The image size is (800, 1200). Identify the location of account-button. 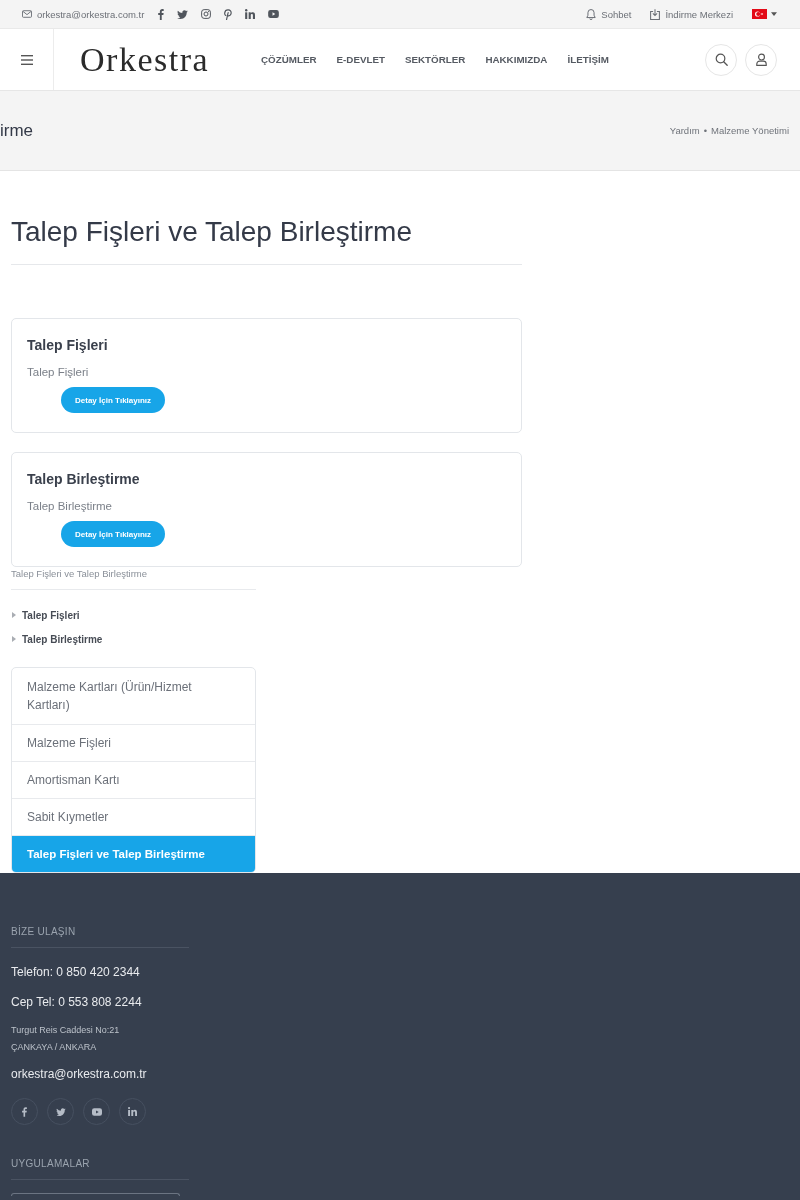
(761, 59).